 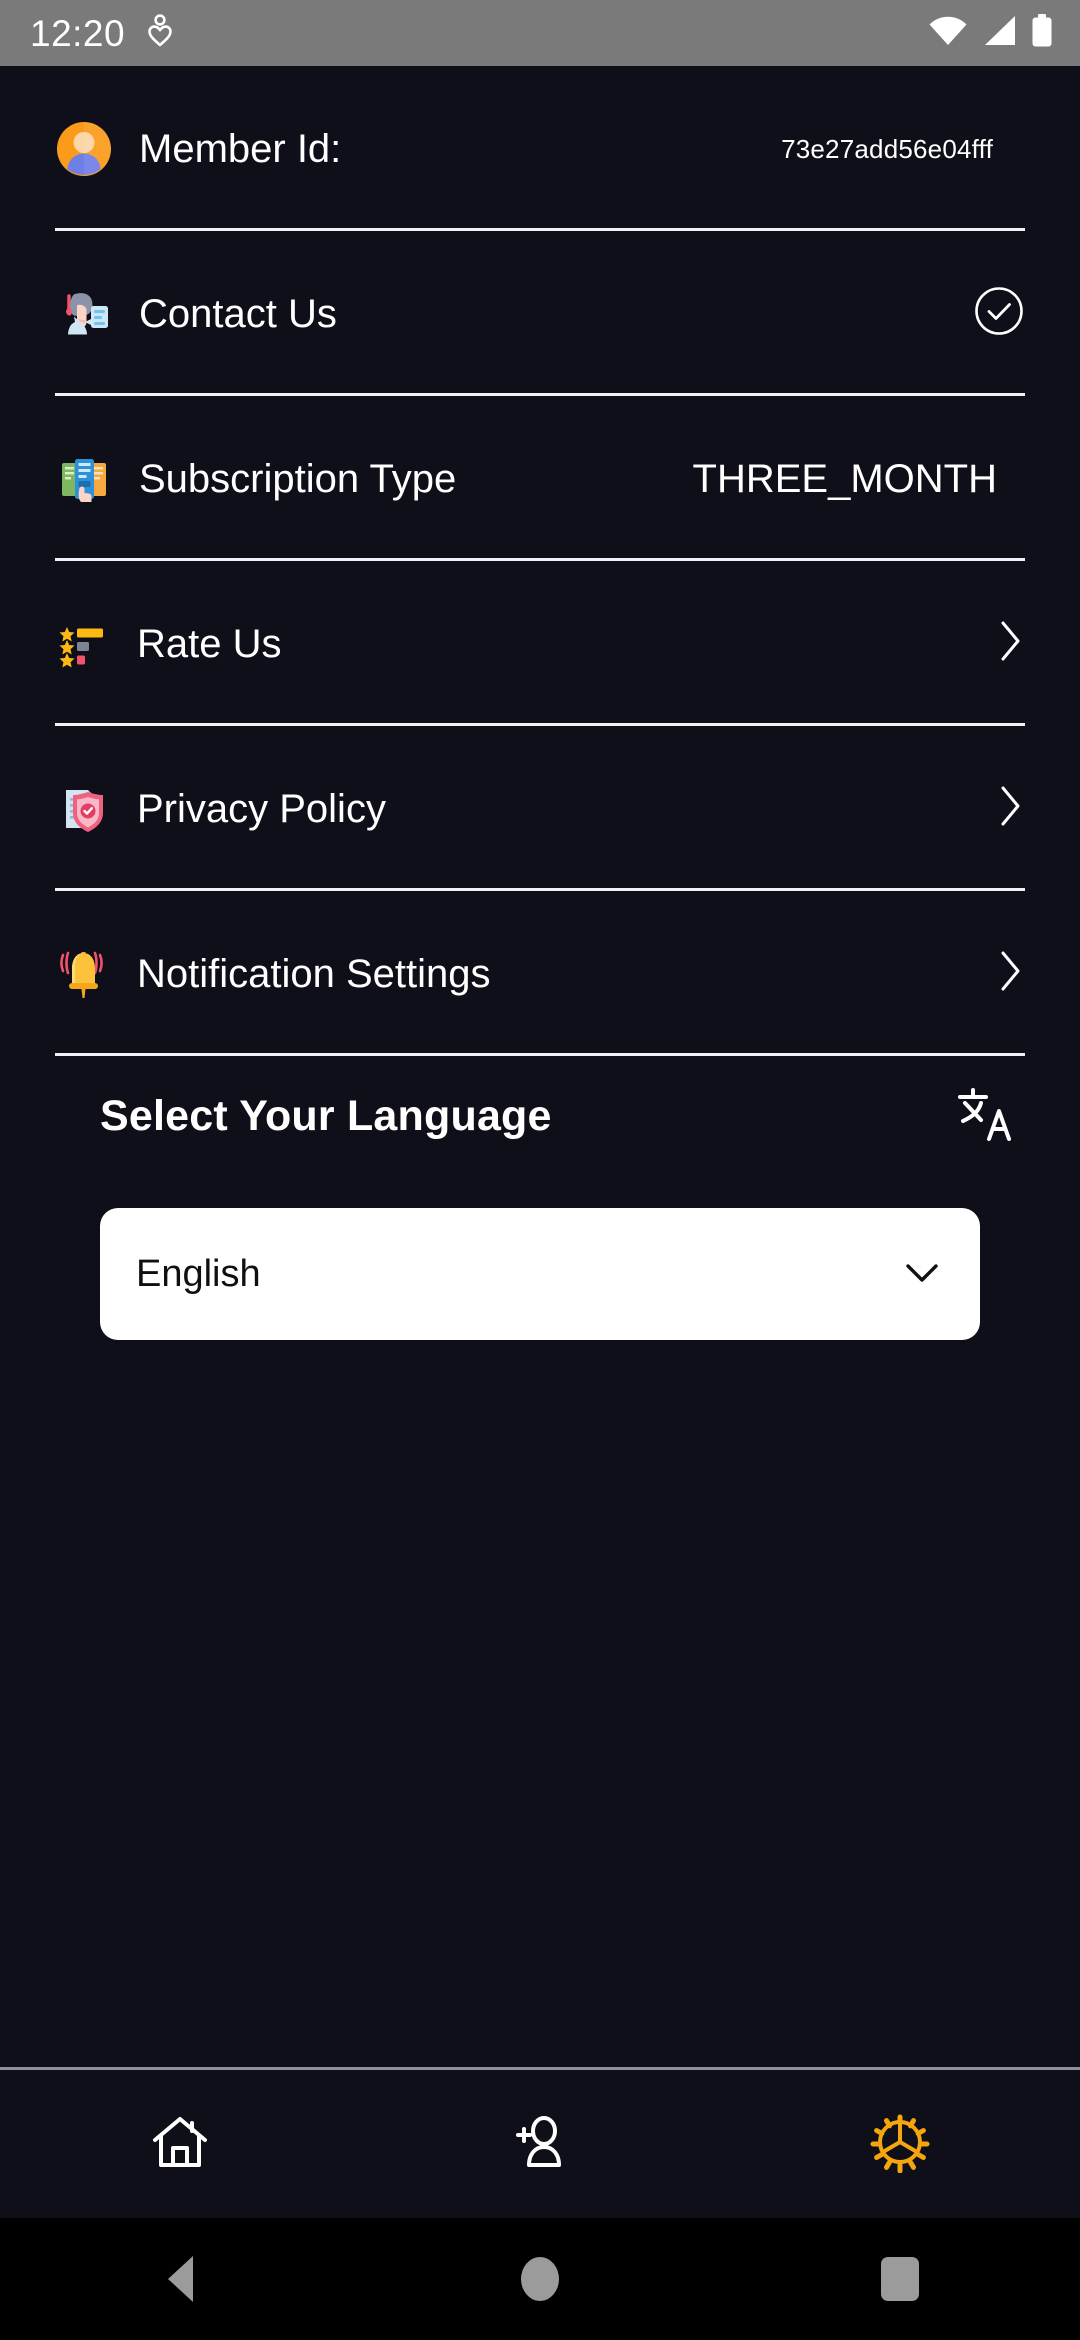 What do you see at coordinates (540, 643) in the screenshot?
I see `row-rate-us: Rate Us` at bounding box center [540, 643].